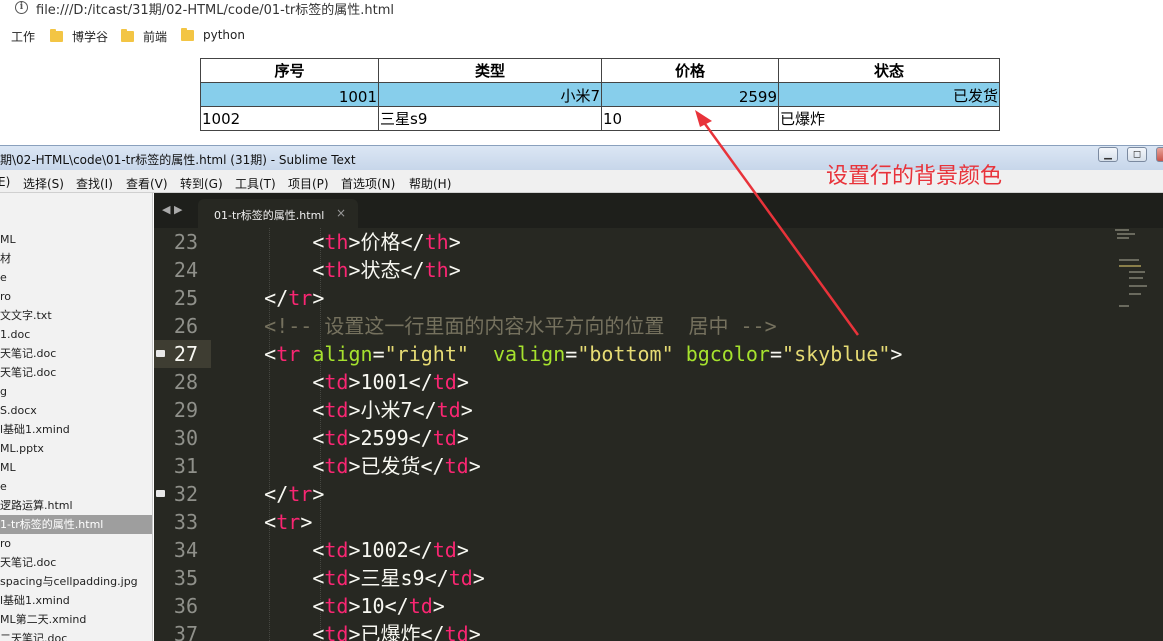 This screenshot has width=1163, height=641. I want to click on code-line: <th>状态</th>, so click(338, 270).